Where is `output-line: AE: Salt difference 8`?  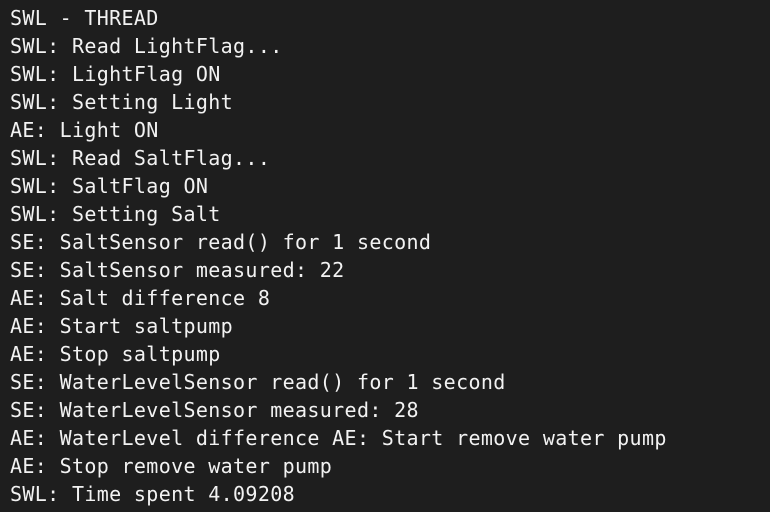 output-line: AE: Salt difference 8 is located at coordinates (140, 298).